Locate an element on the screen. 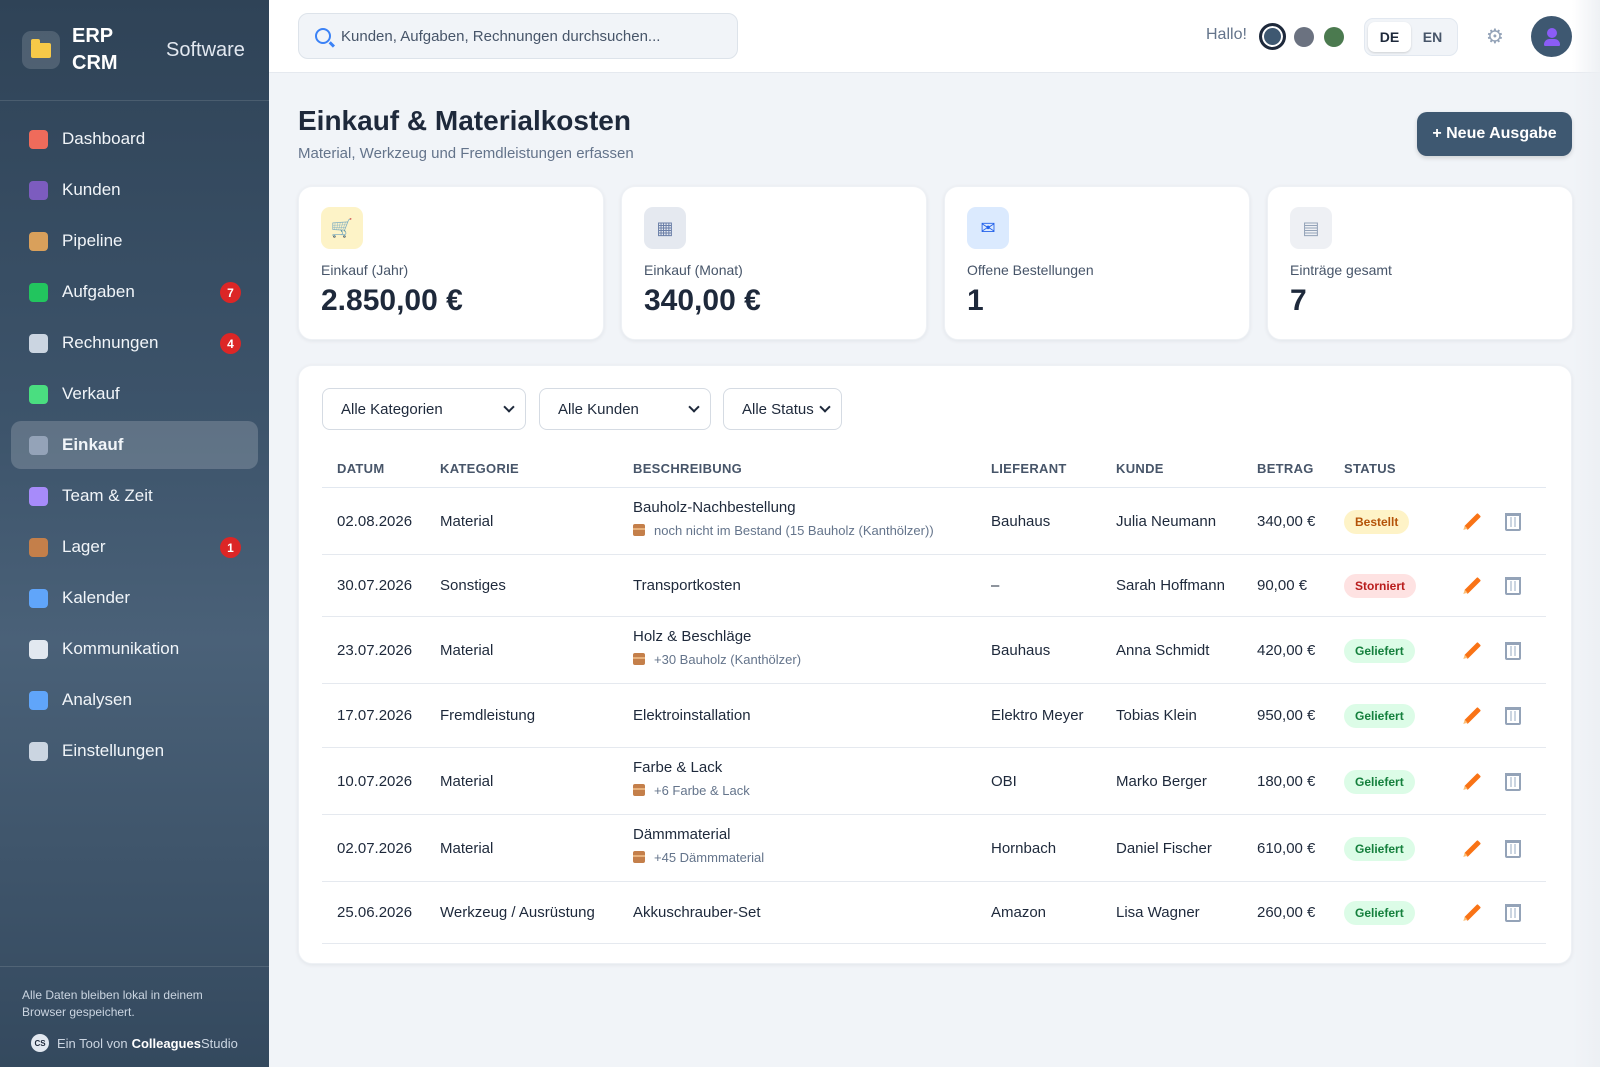  avatar is located at coordinates (1551, 36).